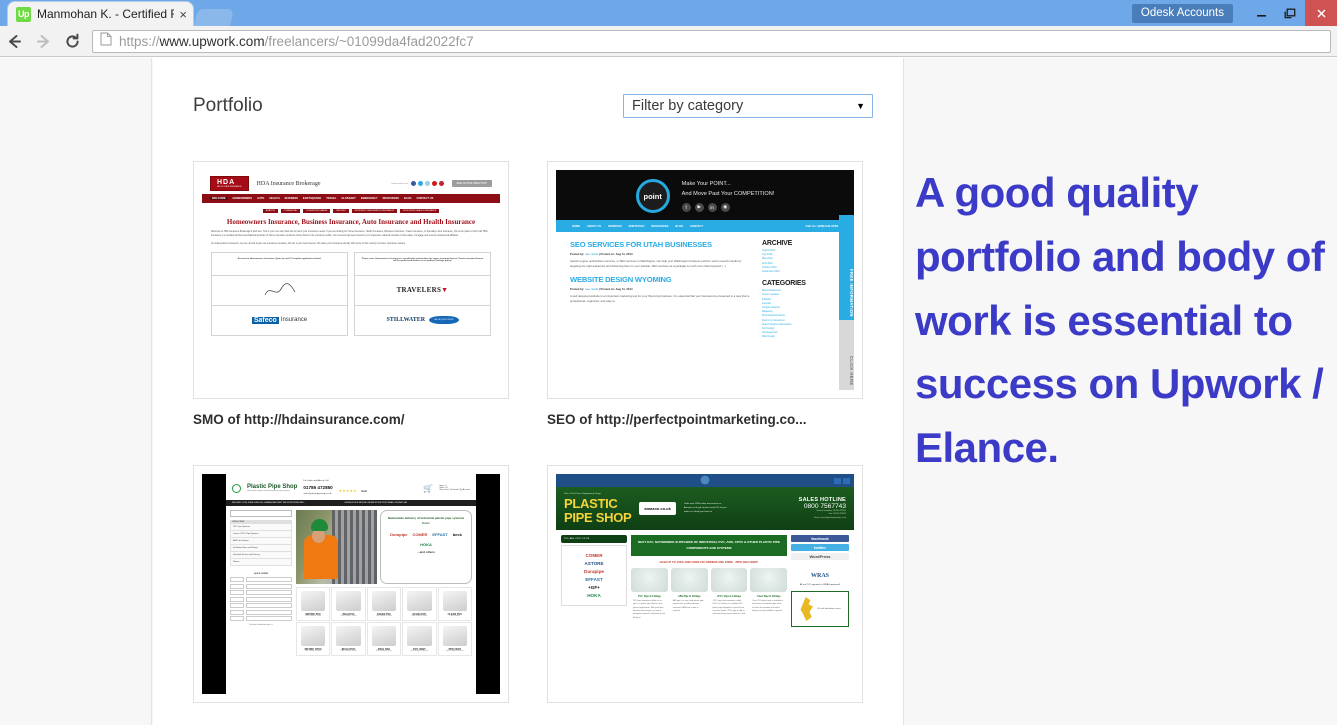 The height and width of the screenshot is (725, 1337). I want to click on amazon-voucher: amazon.co.uk, so click(657, 509).